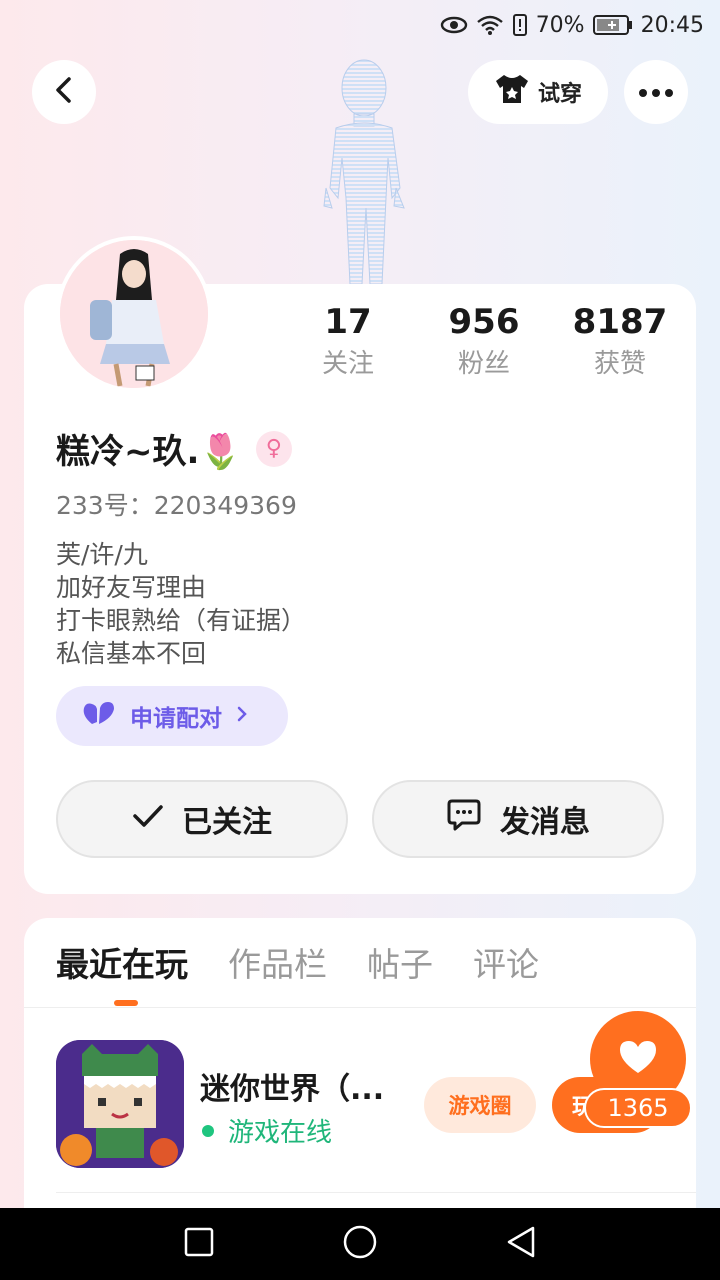 This screenshot has width=720, height=1280. I want to click on tab-comments: 评论, so click(506, 965).